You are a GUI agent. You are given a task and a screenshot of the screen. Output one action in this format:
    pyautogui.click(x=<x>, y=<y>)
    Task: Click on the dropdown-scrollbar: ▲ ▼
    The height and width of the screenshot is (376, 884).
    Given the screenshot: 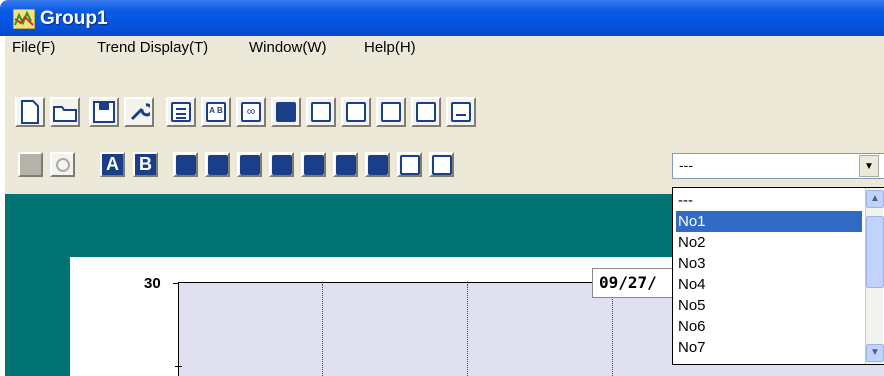 What is the action you would take?
    pyautogui.click(x=874, y=276)
    